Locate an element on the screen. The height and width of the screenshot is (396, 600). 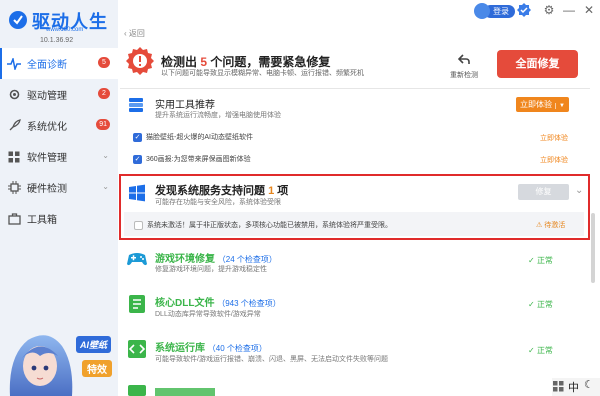
chip-icon is located at coordinates (14, 188).